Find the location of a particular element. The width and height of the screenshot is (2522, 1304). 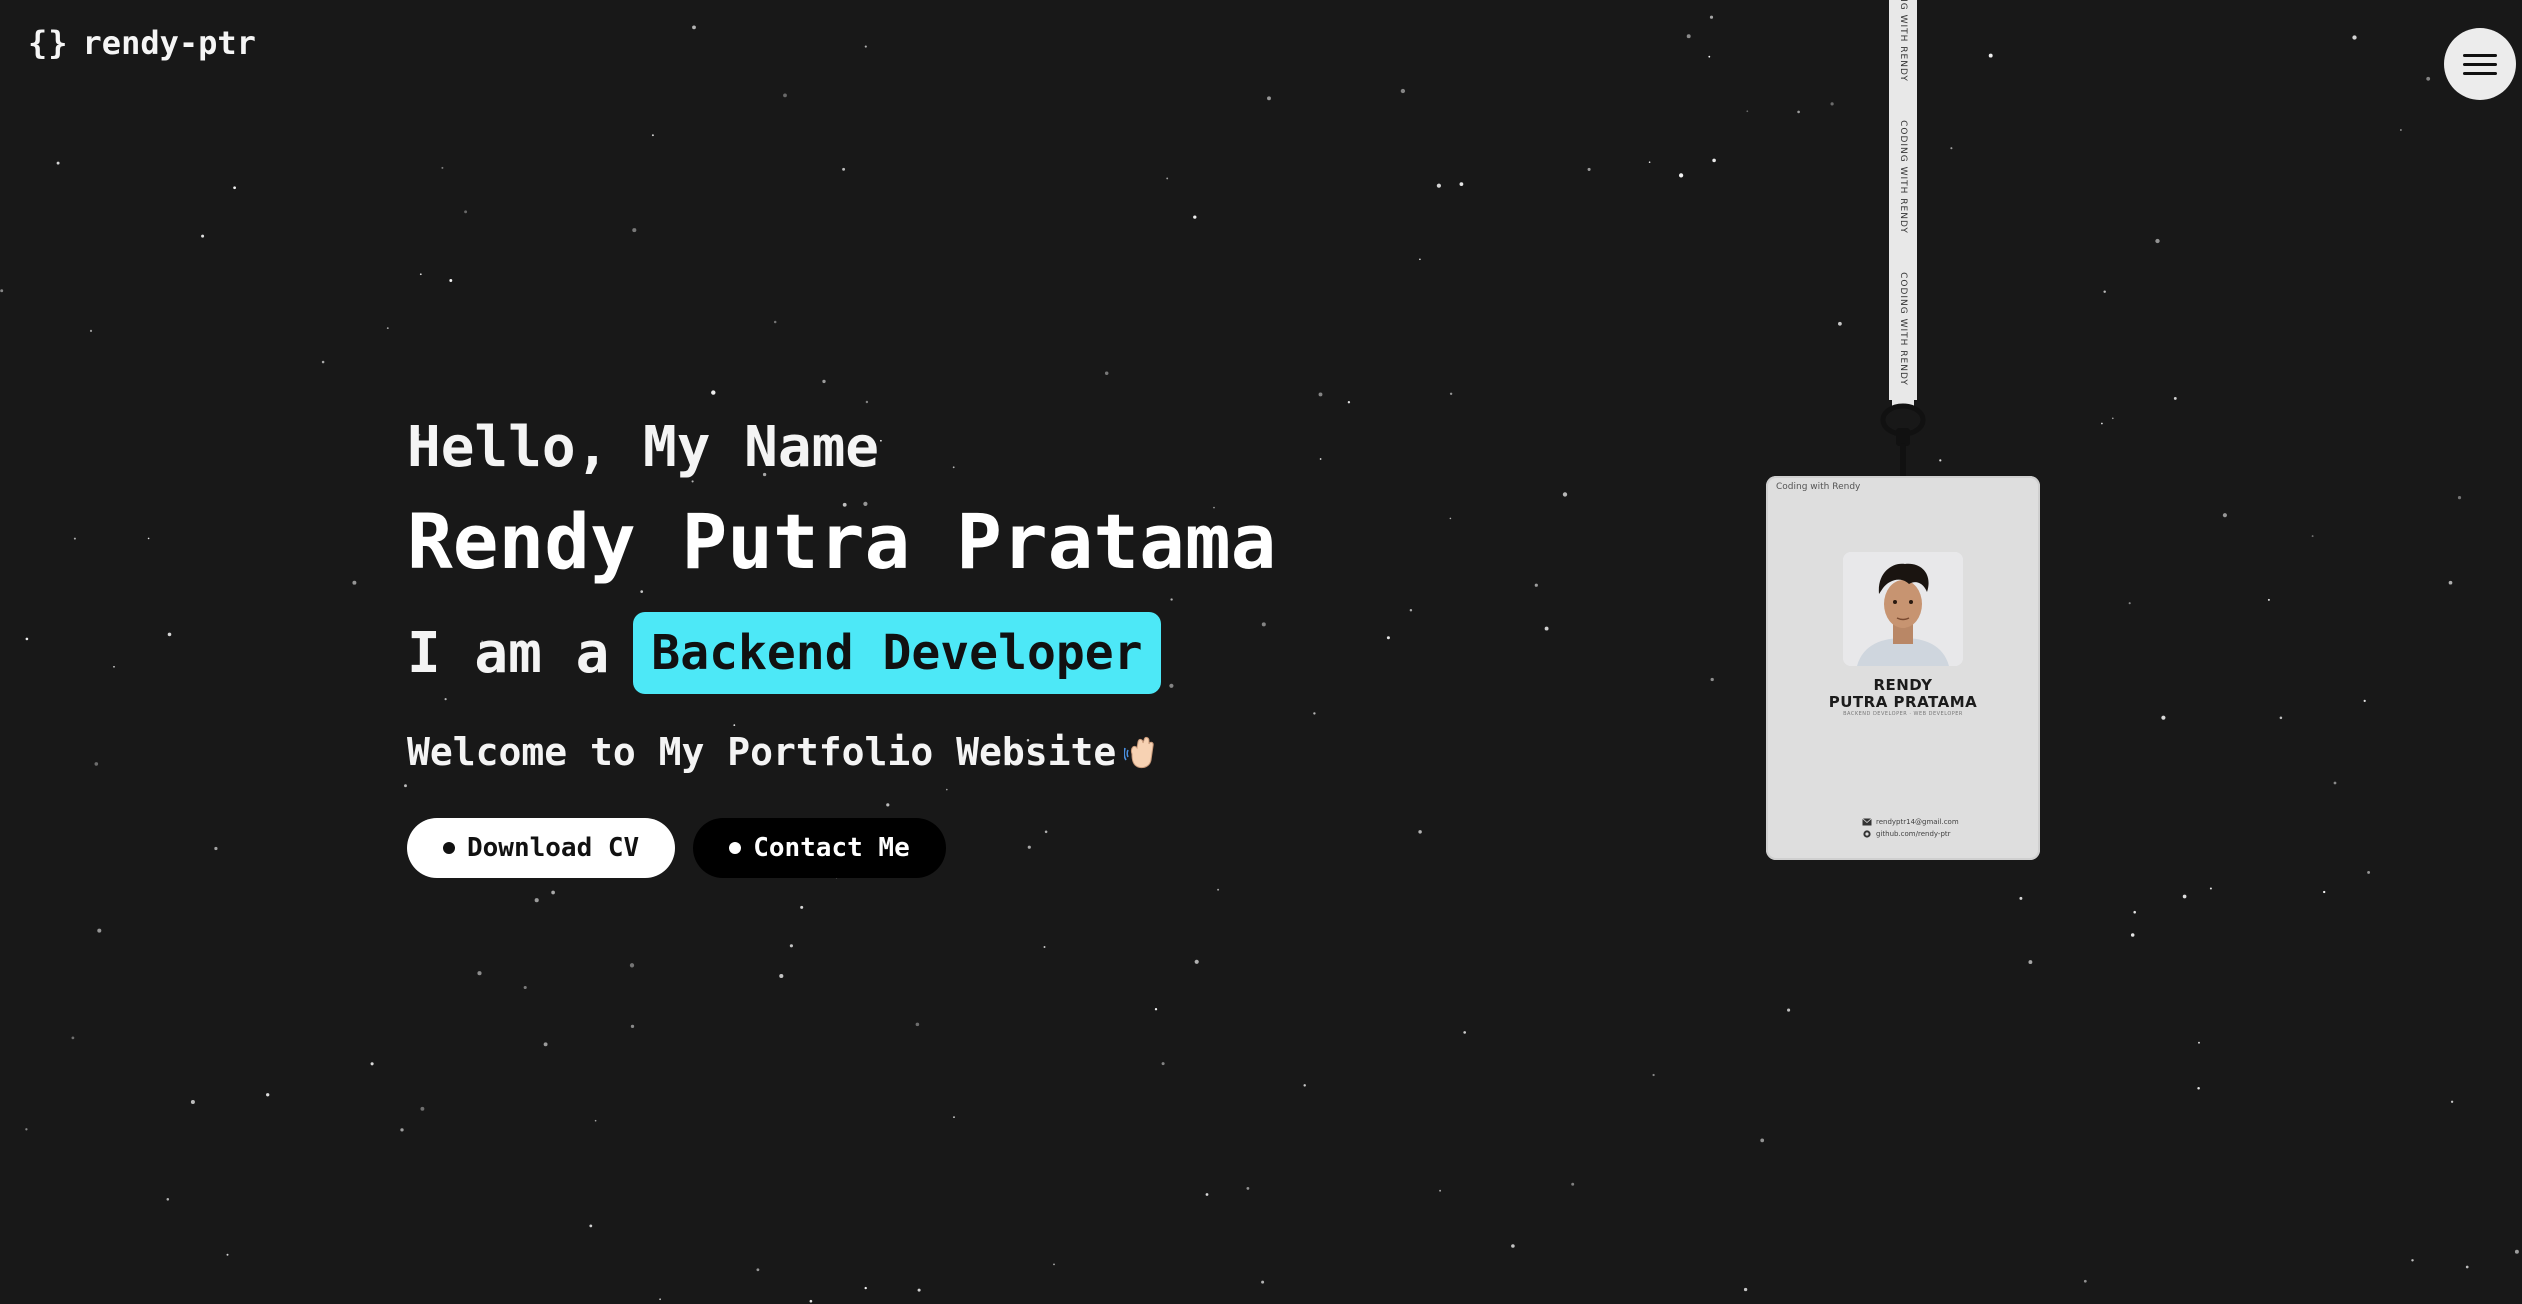

card-email-text: rendyptr14@gmail.com is located at coordinates (1917, 822).